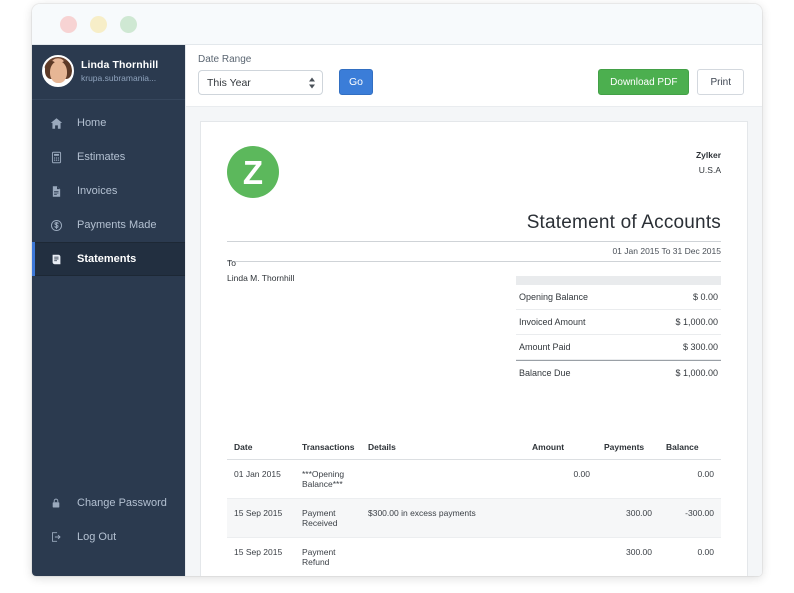  Describe the element at coordinates (60, 503) in the screenshot. I see `lock-icon` at that location.